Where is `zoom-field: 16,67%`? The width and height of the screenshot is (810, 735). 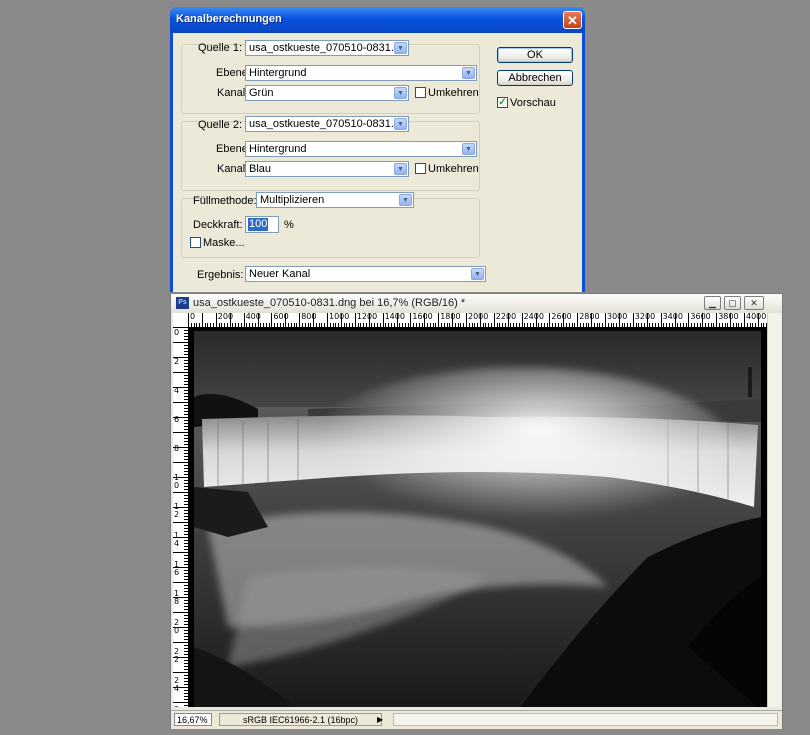 zoom-field: 16,67% is located at coordinates (193, 719).